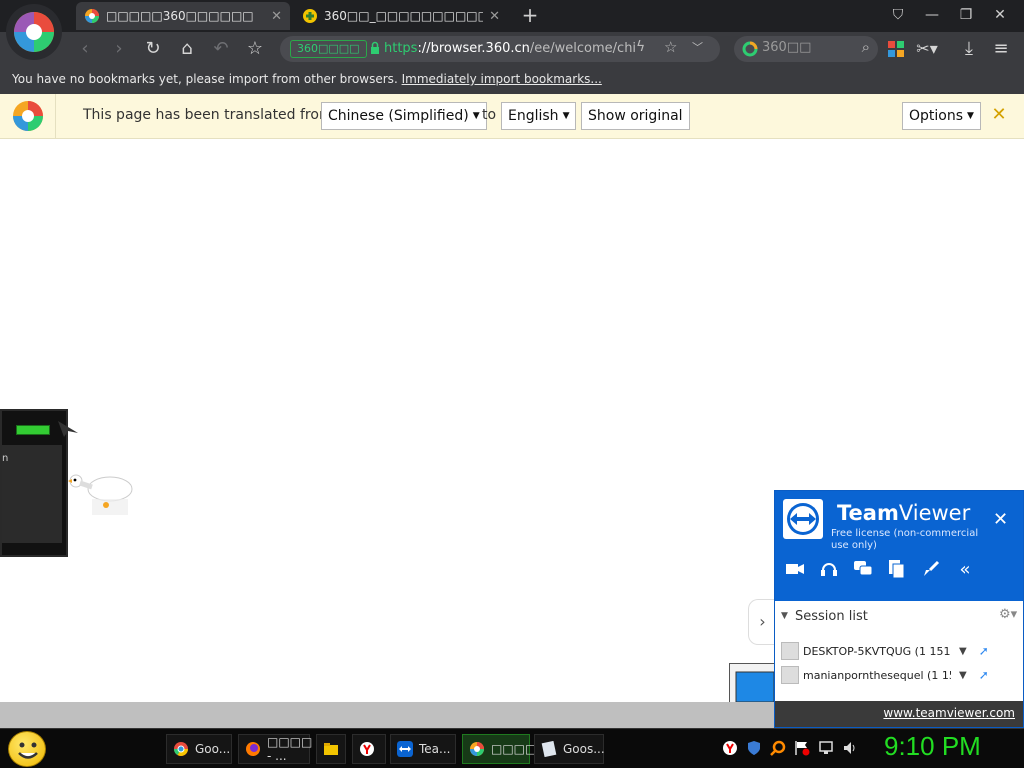  What do you see at coordinates (931, 569) in the screenshot?
I see `brush-icon` at bounding box center [931, 569].